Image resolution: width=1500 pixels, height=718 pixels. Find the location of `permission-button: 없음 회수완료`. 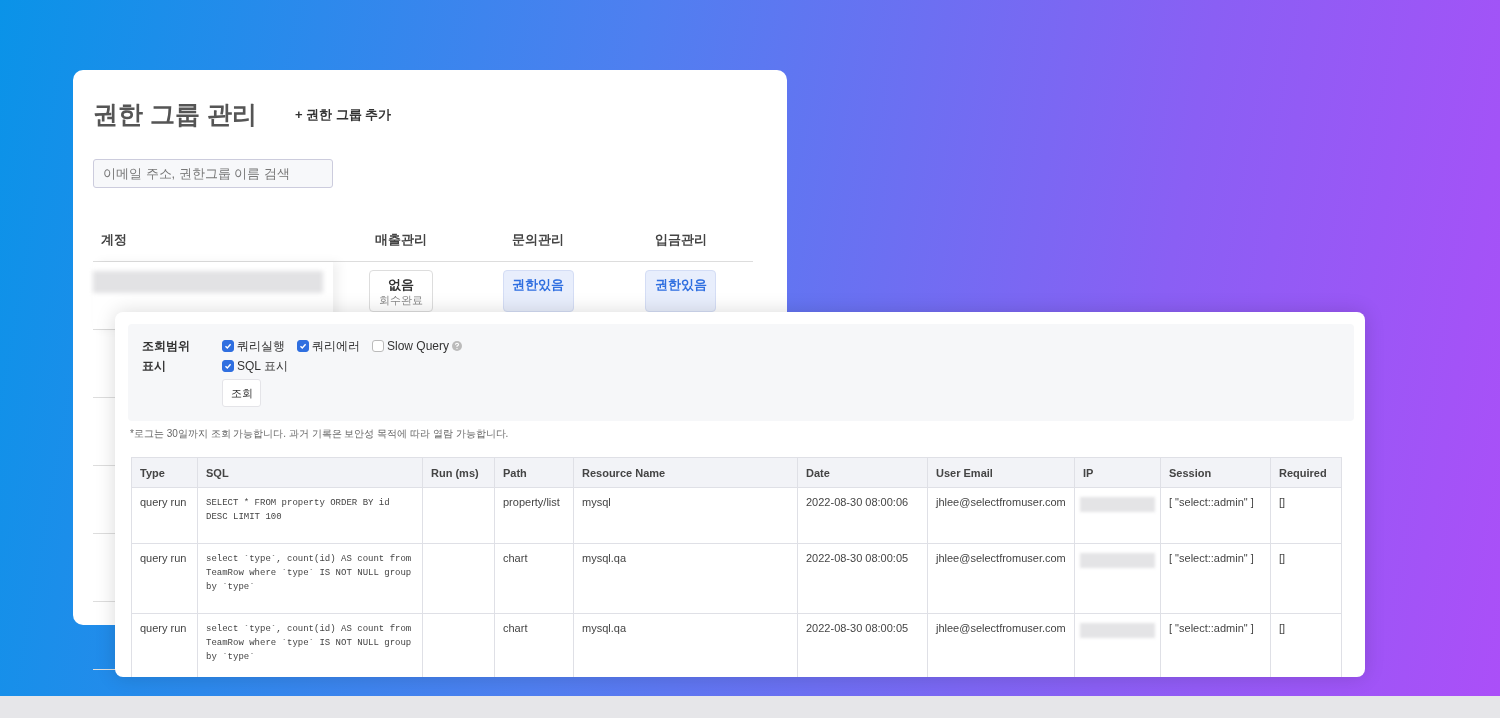

permission-button: 없음 회수완료 is located at coordinates (400, 291).